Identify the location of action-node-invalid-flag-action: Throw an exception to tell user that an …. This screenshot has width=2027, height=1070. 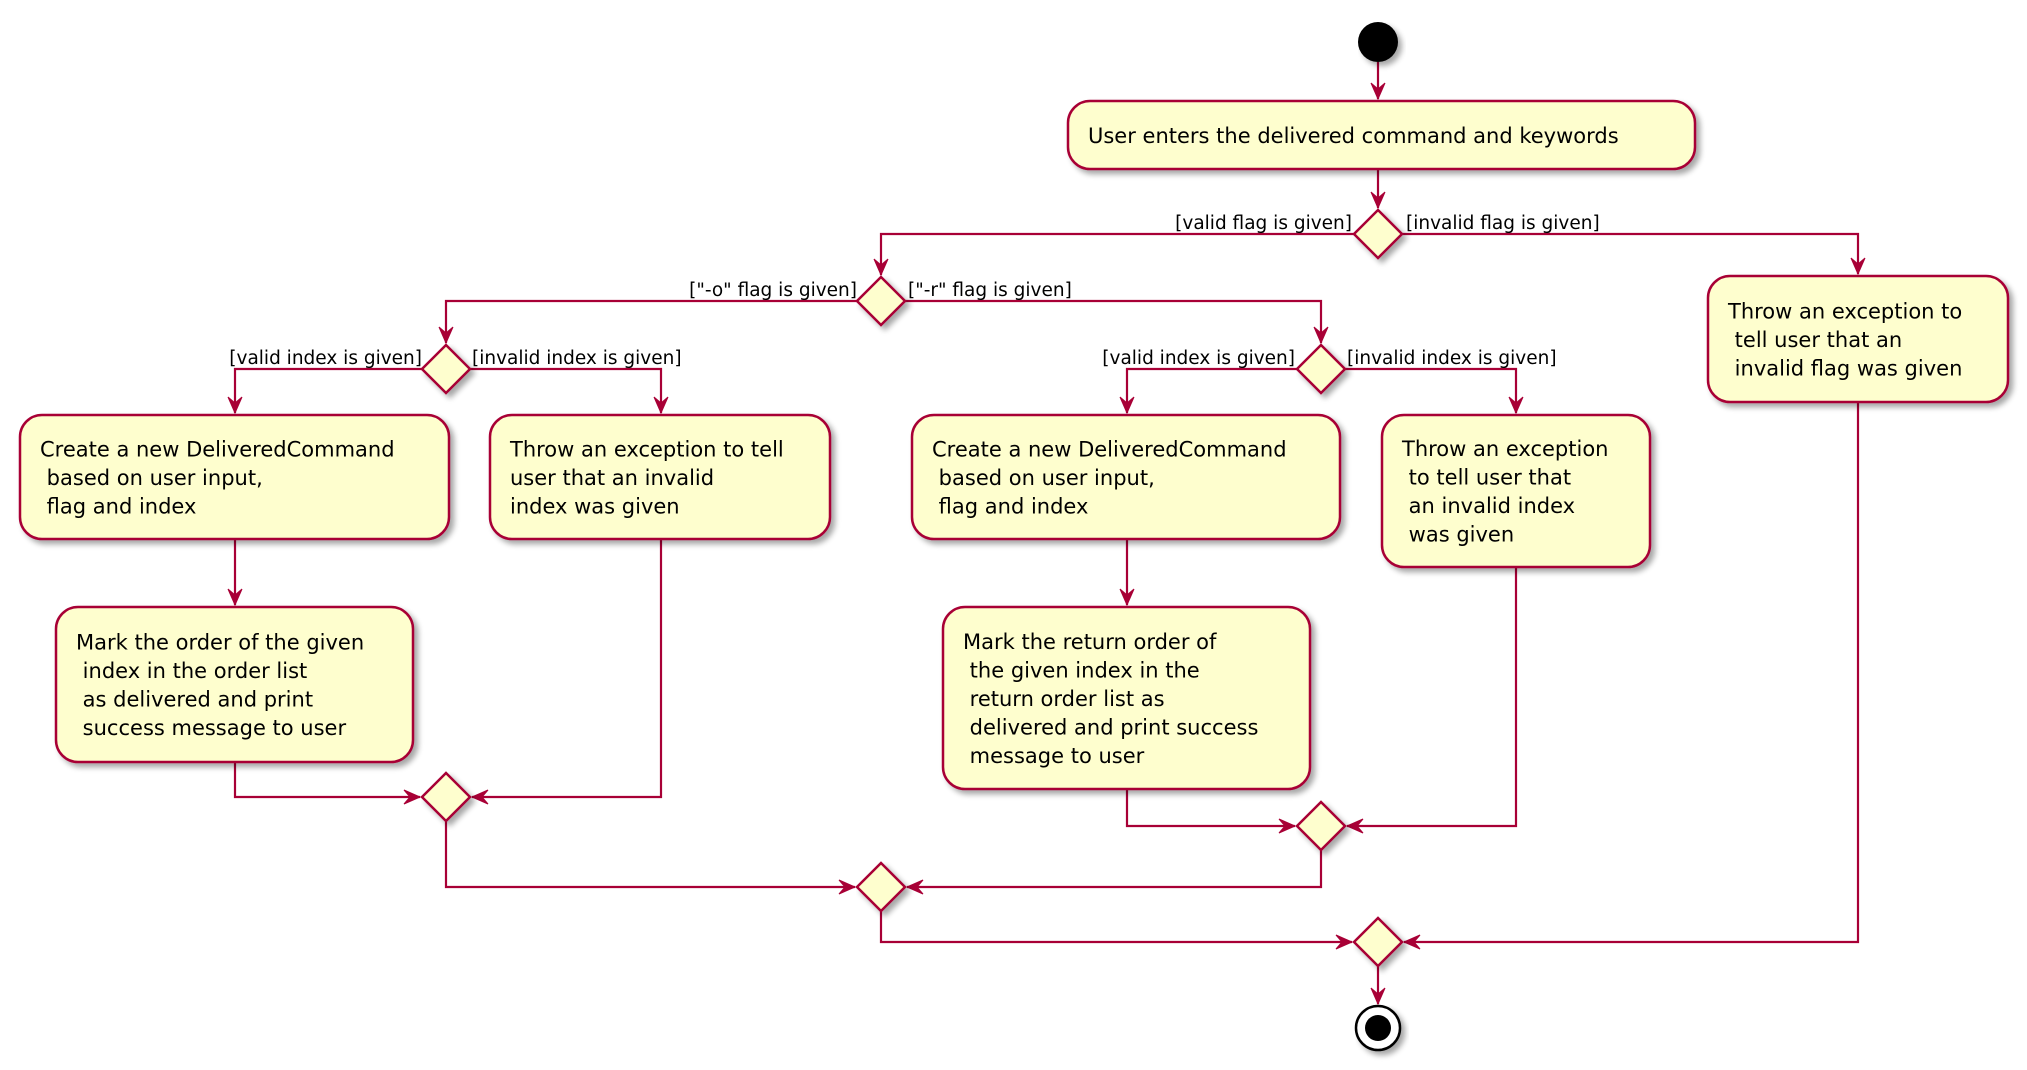
(1858, 339).